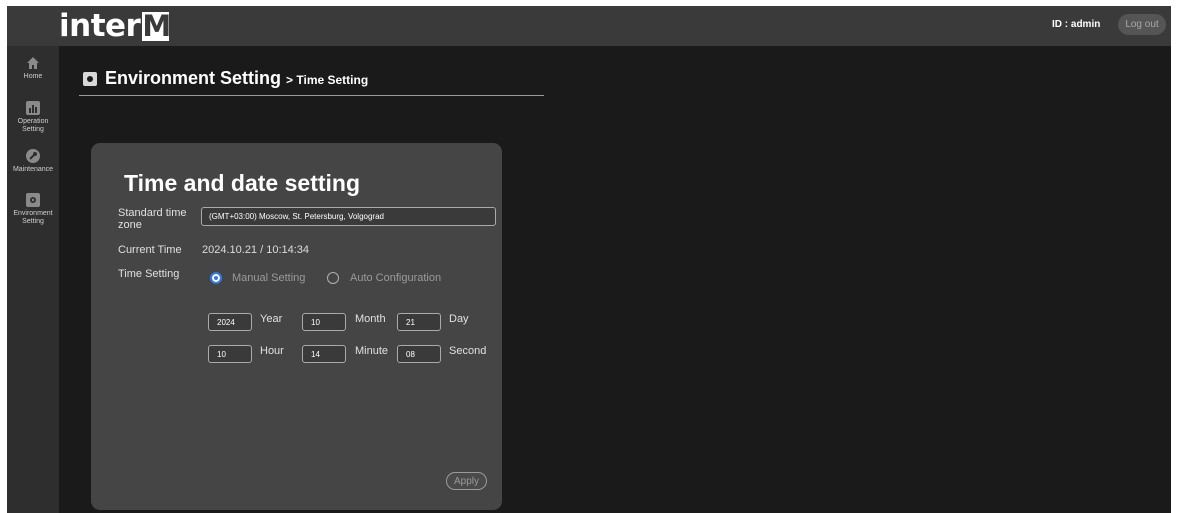  What do you see at coordinates (333, 278) in the screenshot?
I see `auto-configuration-radio` at bounding box center [333, 278].